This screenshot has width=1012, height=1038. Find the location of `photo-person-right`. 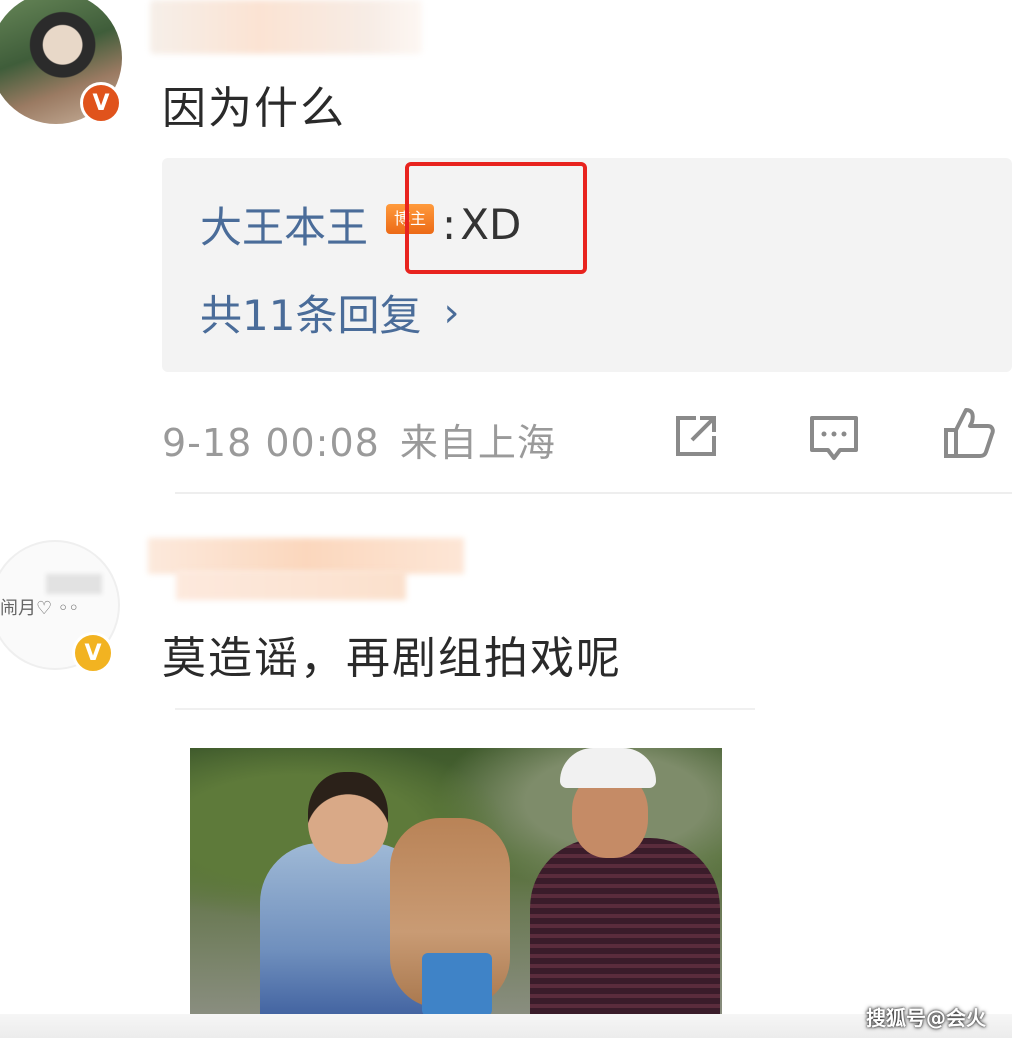

photo-person-right is located at coordinates (625, 927).